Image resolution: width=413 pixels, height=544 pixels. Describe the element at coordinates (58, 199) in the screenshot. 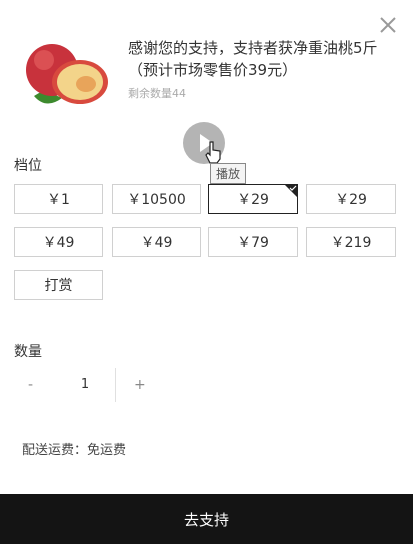

I see `tier-option: ￥1` at that location.